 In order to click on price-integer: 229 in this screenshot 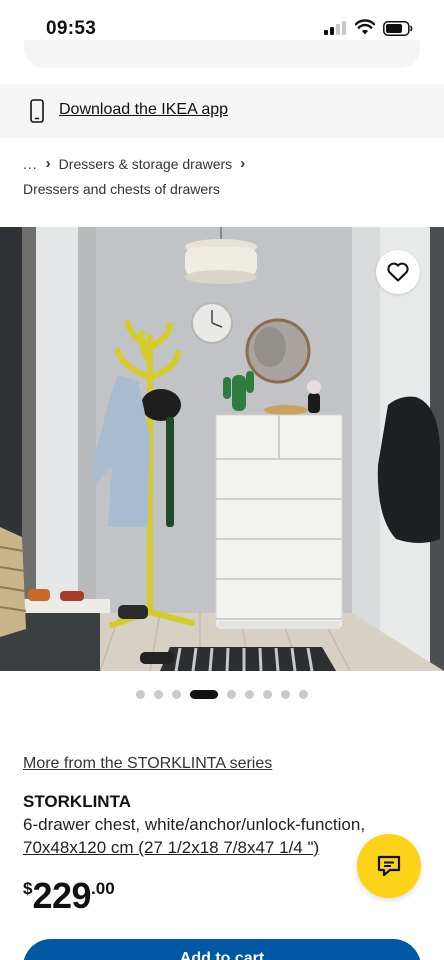, I will do `click(62, 895)`.